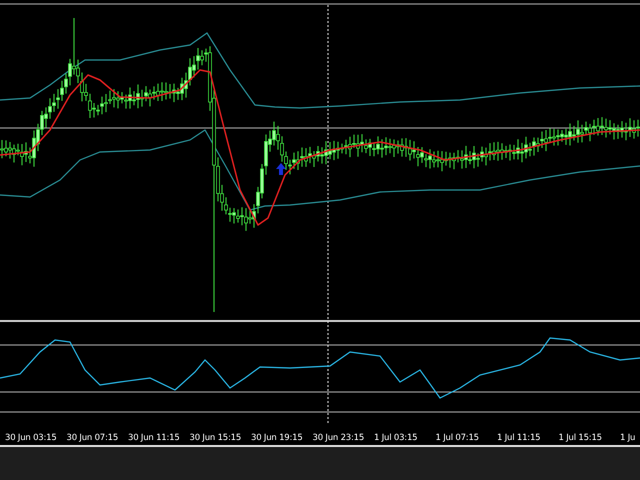 The width and height of the screenshot is (640, 480). What do you see at coordinates (154, 438) in the screenshot?
I see `time-label: 30 Jun 11:15` at bounding box center [154, 438].